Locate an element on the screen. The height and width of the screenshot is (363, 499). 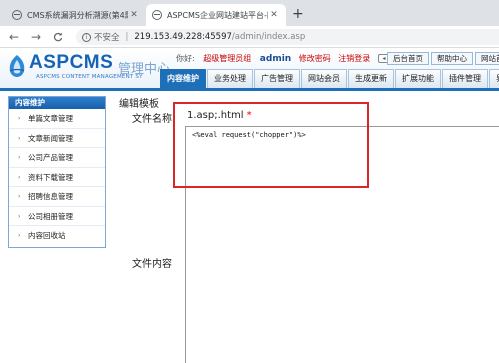
user-bar: 你好: 超级管理员组 admin 修改密码 注销登录 ◂ ▢ is located at coordinates (287, 58).